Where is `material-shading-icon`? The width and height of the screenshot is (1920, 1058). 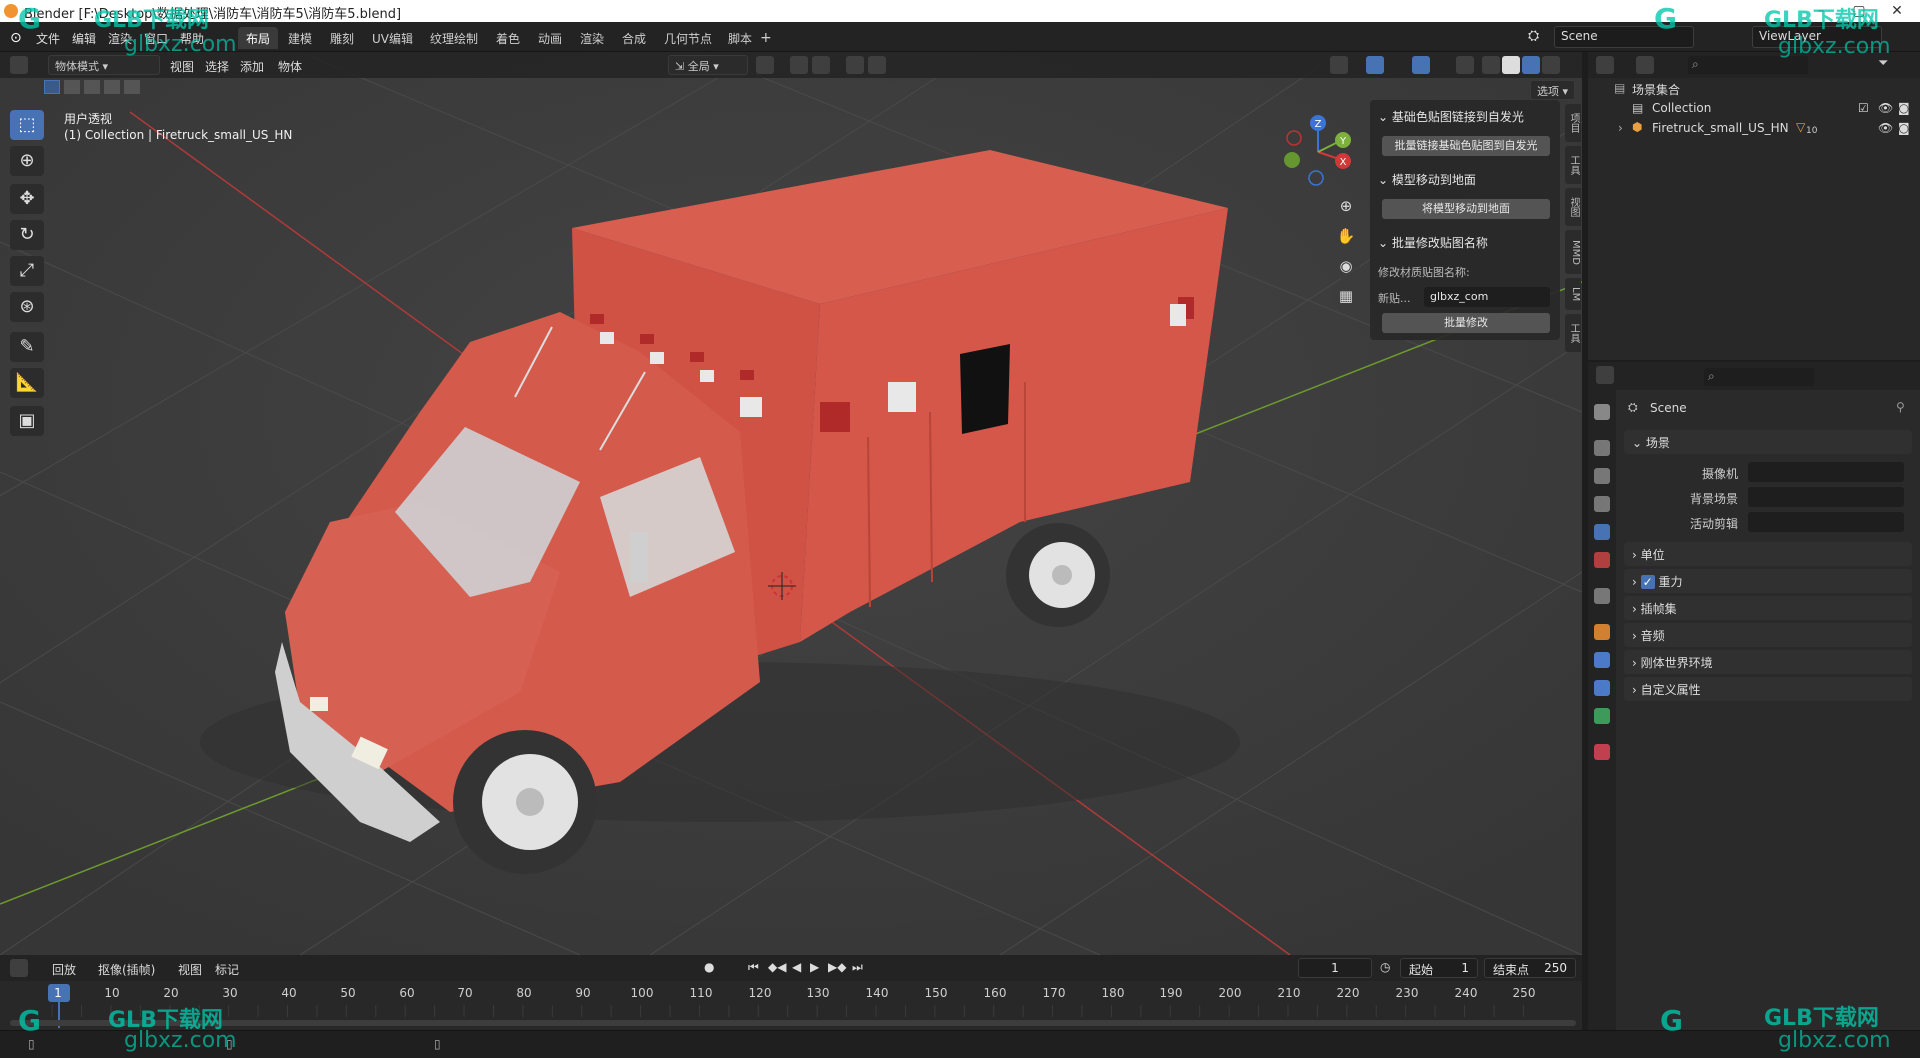
material-shading-icon is located at coordinates (1531, 65).